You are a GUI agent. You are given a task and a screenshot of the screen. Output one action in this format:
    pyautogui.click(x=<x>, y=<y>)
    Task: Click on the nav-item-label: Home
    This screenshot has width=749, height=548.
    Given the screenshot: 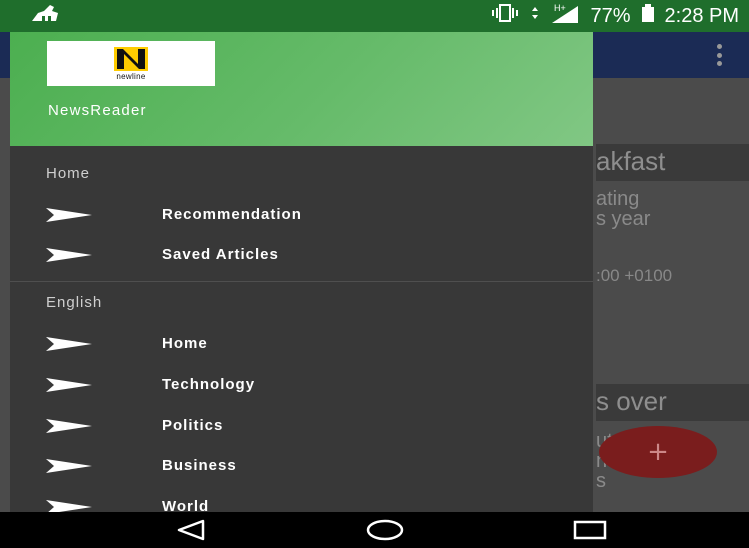 What is the action you would take?
    pyautogui.click(x=185, y=343)
    